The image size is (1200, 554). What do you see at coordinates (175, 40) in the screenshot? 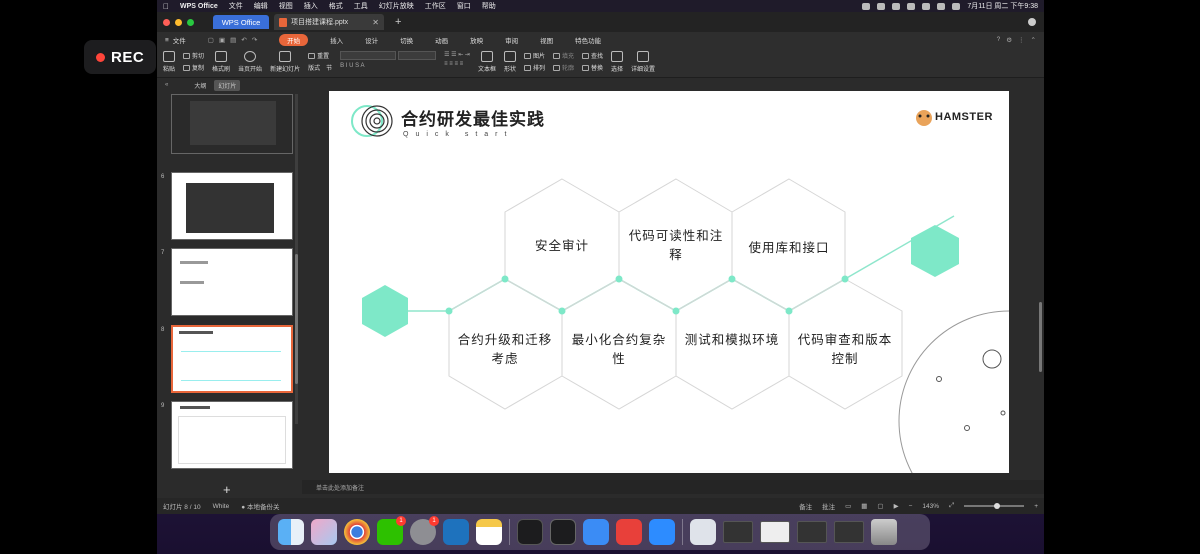
I see `file-menu-button: ≡ 文件` at bounding box center [175, 40].